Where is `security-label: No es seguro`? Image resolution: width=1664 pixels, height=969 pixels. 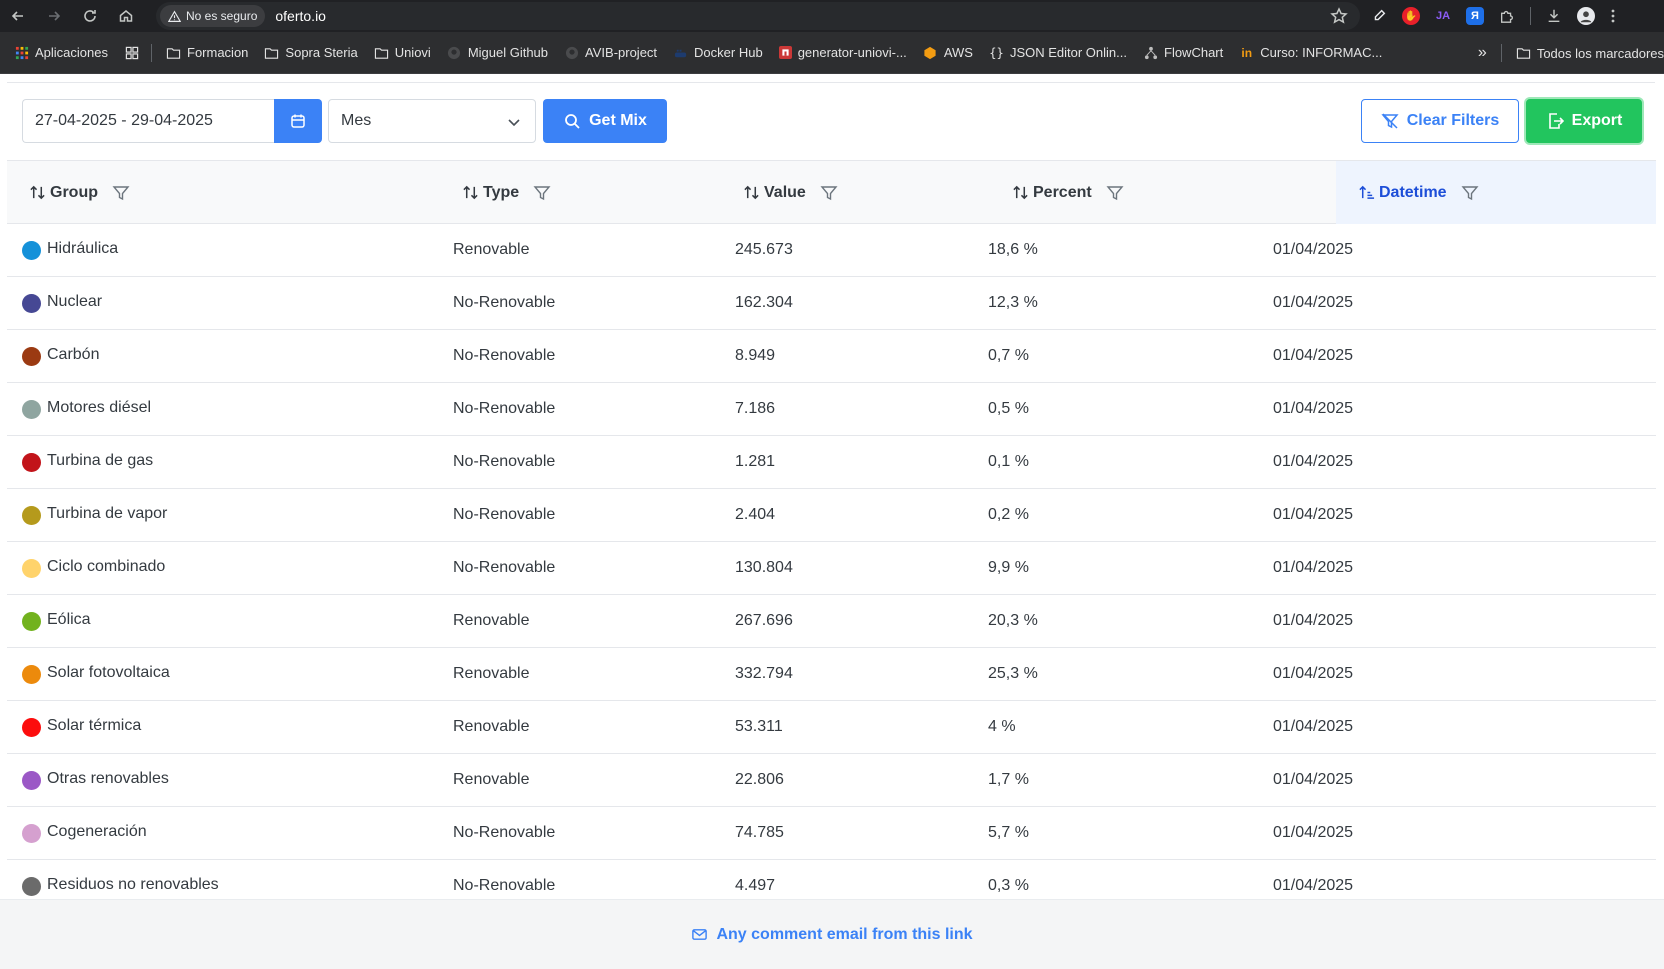
security-label: No es seguro is located at coordinates (222, 16).